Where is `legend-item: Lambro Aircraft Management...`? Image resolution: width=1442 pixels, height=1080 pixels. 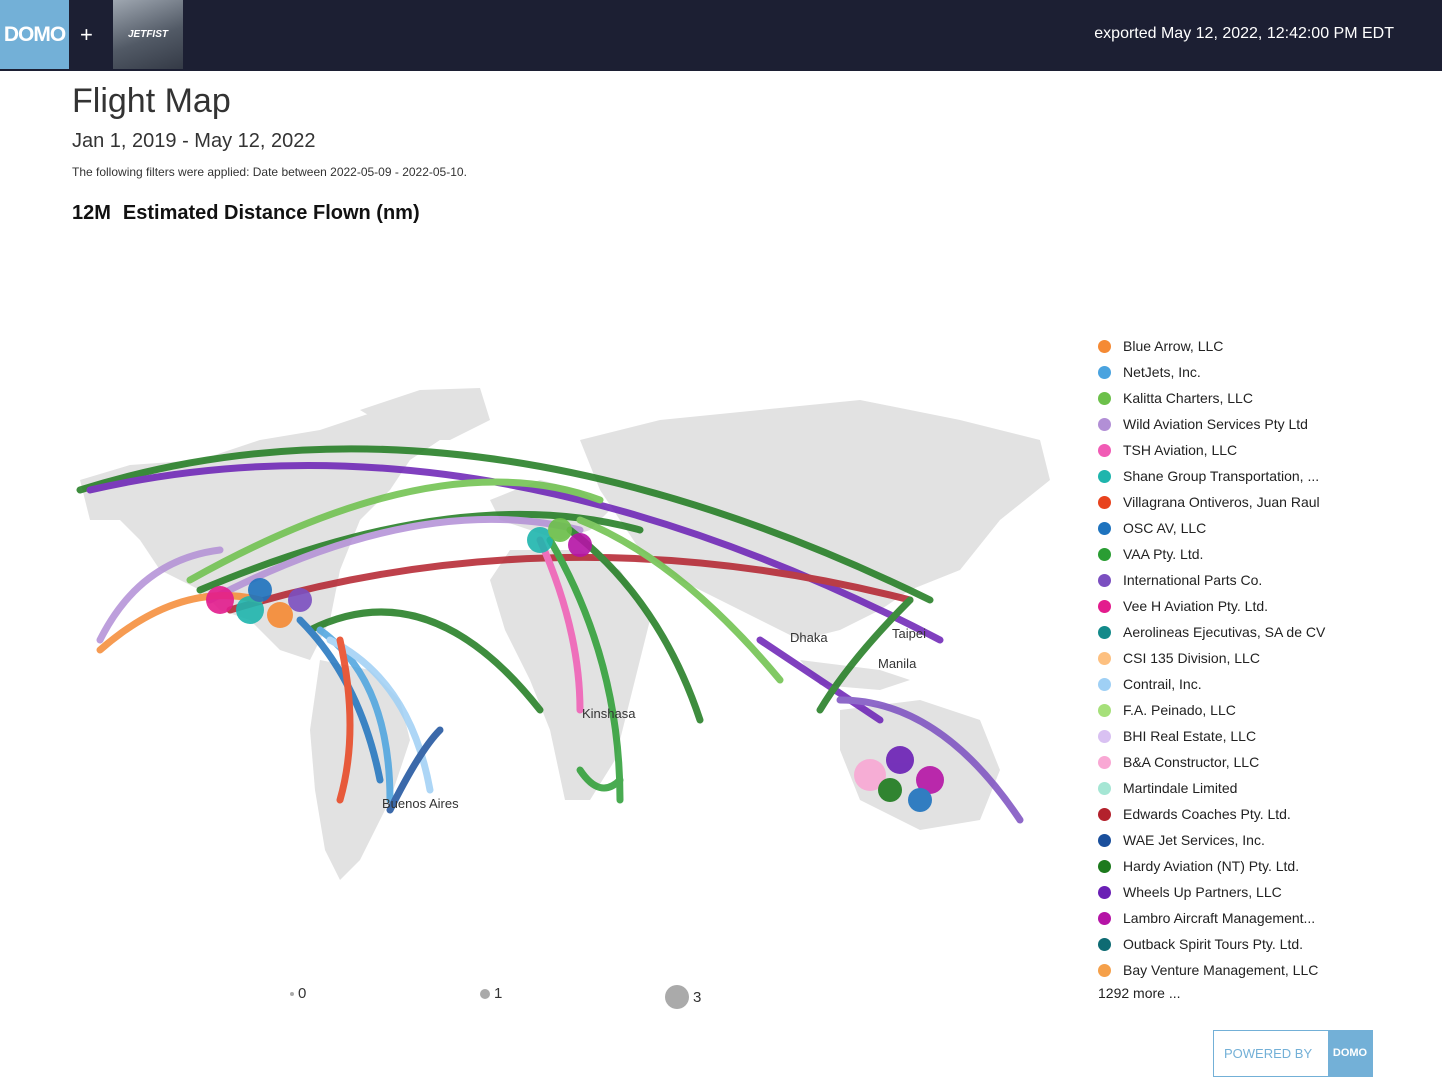
legend-item: Lambro Aircraft Management... is located at coordinates (1248, 918).